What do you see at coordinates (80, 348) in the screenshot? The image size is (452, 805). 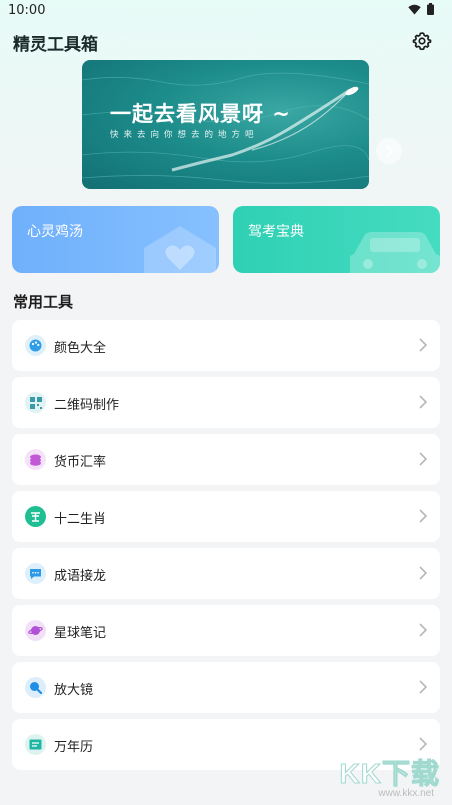 I see `list-item-label: 颜色大全` at bounding box center [80, 348].